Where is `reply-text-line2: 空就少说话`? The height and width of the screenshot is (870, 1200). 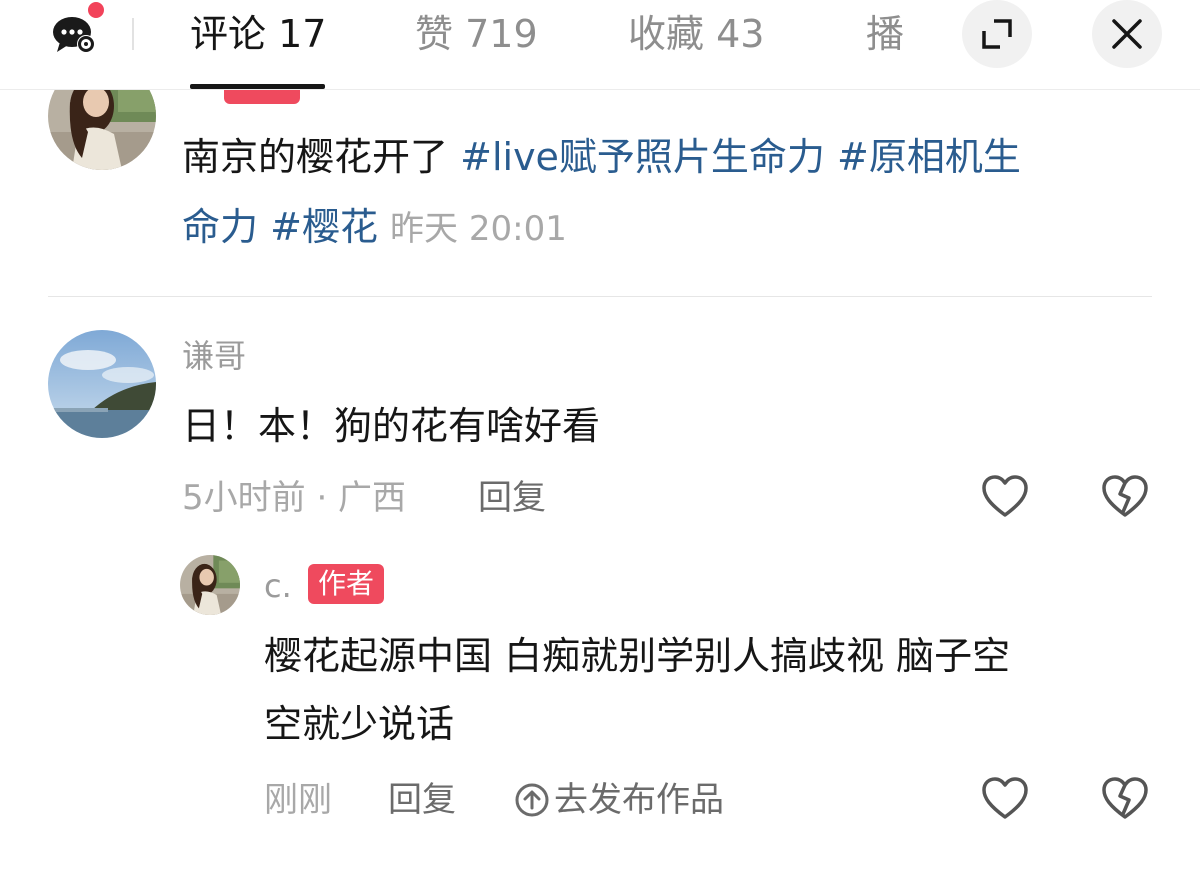 reply-text-line2: 空就少说话 is located at coordinates (359, 724).